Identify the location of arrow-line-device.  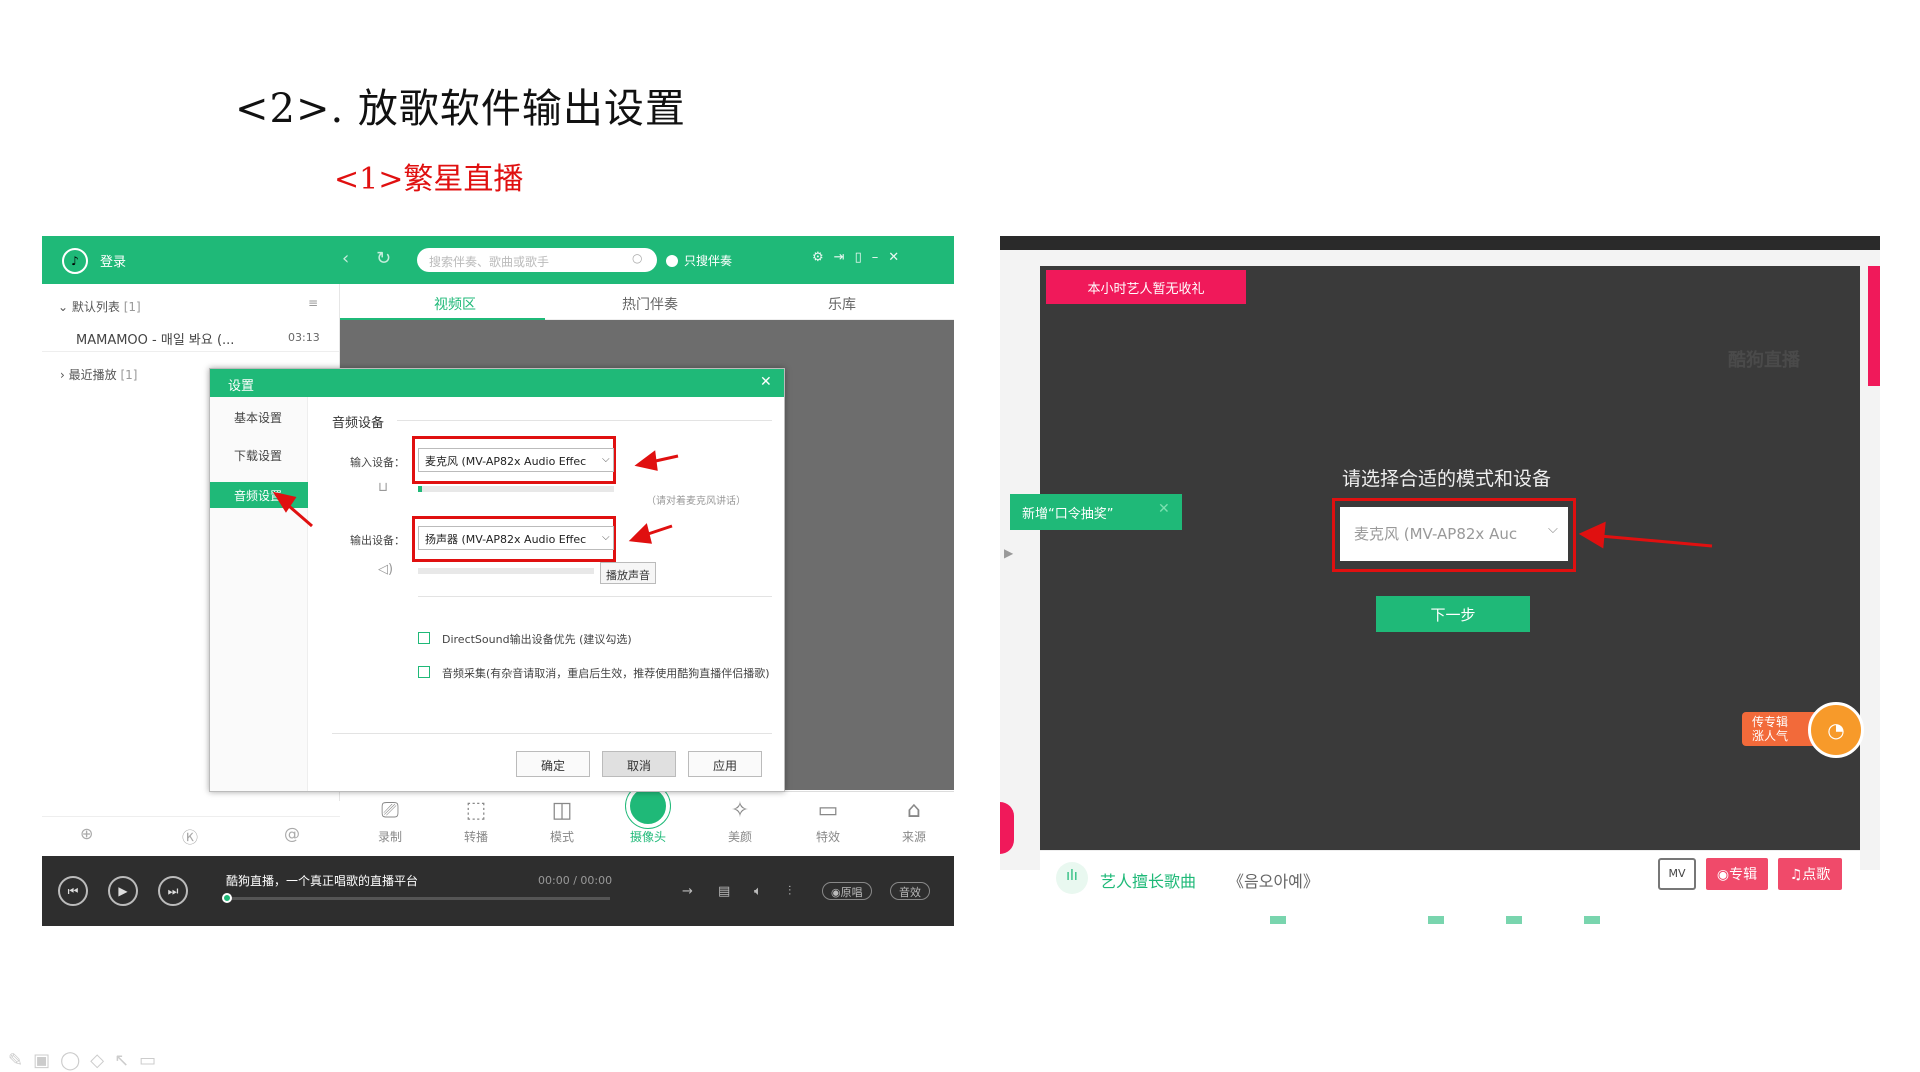
(1656, 541).